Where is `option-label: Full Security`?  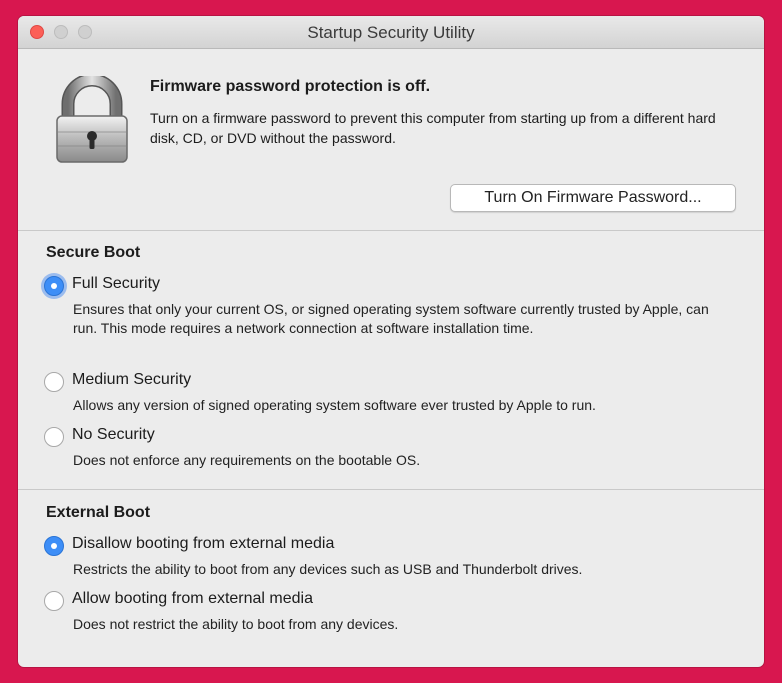 option-label: Full Security is located at coordinates (116, 284).